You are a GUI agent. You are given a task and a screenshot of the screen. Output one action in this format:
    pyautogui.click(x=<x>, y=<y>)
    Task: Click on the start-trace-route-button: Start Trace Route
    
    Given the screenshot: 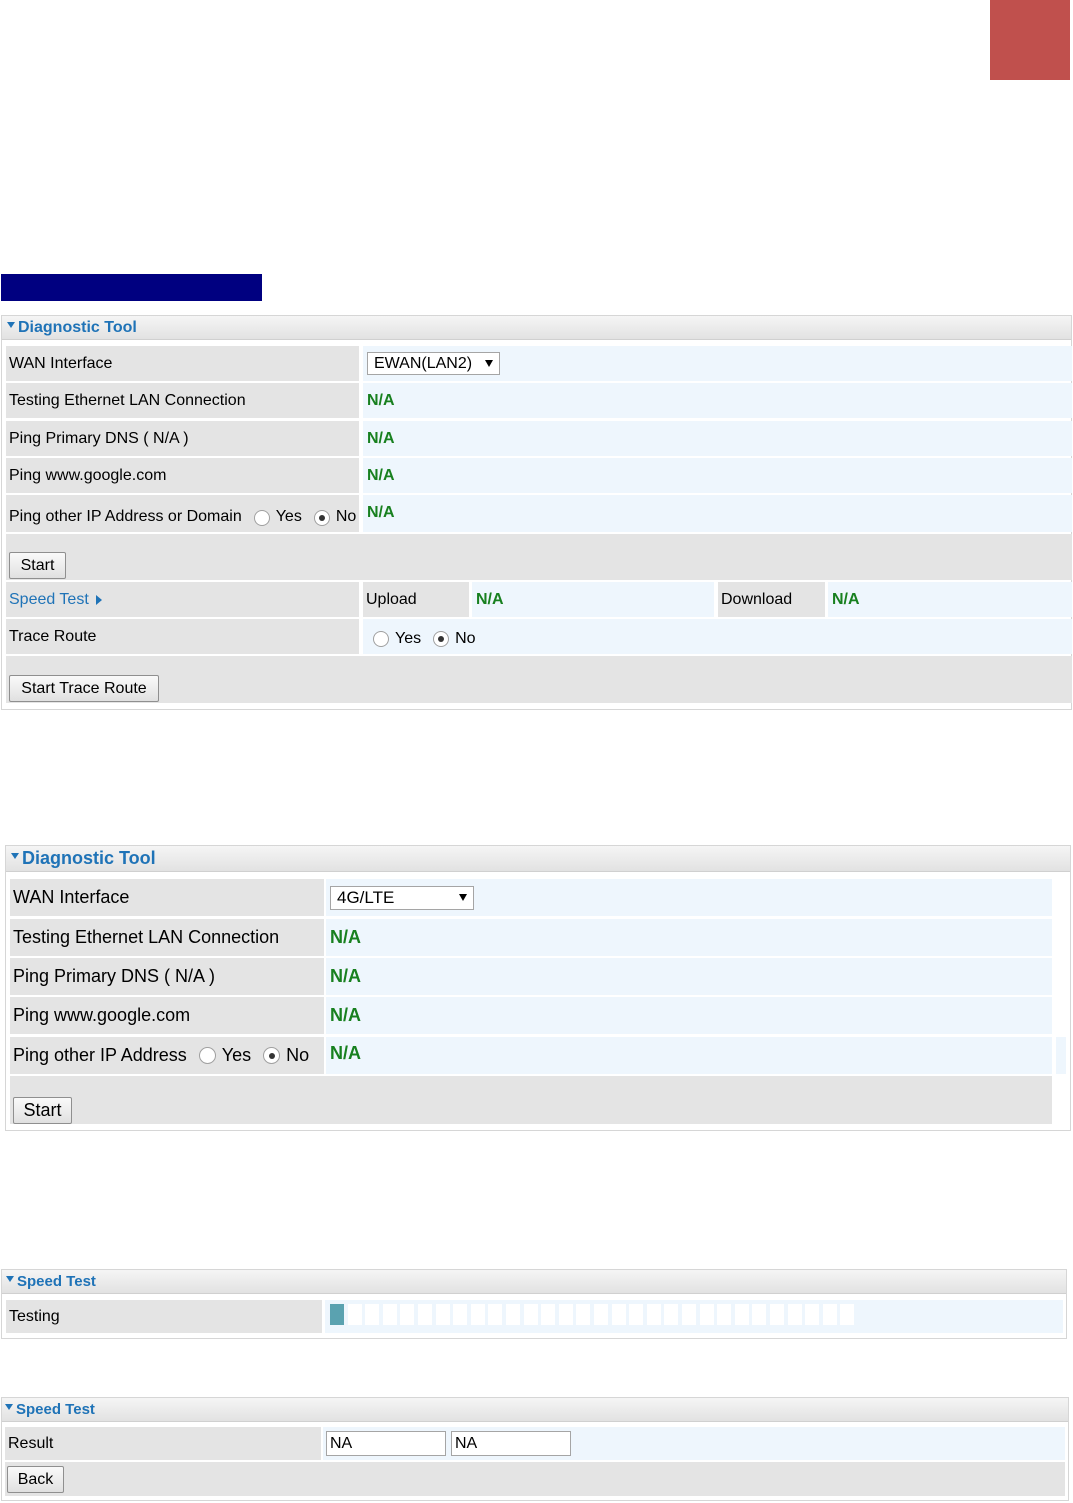 What is the action you would take?
    pyautogui.click(x=84, y=688)
    